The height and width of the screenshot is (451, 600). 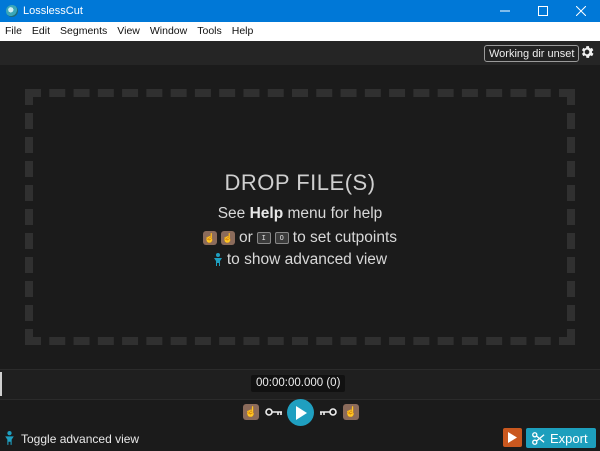 I want to click on menu-window: Window, so click(x=168, y=31).